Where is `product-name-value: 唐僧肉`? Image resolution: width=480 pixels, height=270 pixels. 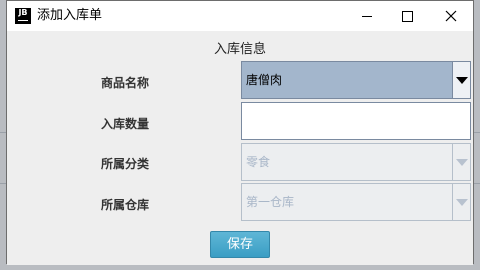
product-name-value: 唐僧肉 is located at coordinates (264, 80).